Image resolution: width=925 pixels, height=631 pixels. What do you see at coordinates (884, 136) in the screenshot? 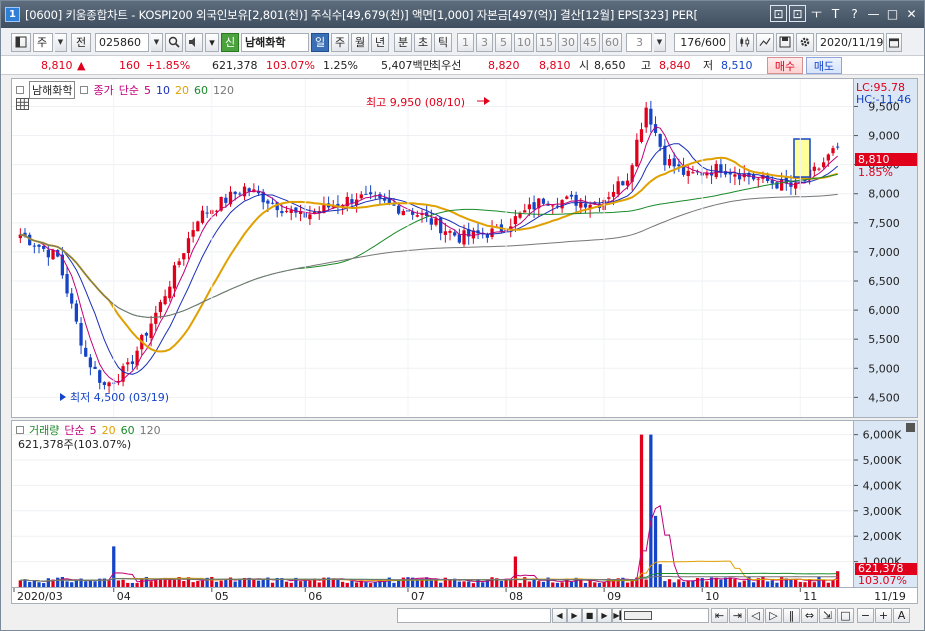
I see `price-tick-label: 9,000` at bounding box center [884, 136].